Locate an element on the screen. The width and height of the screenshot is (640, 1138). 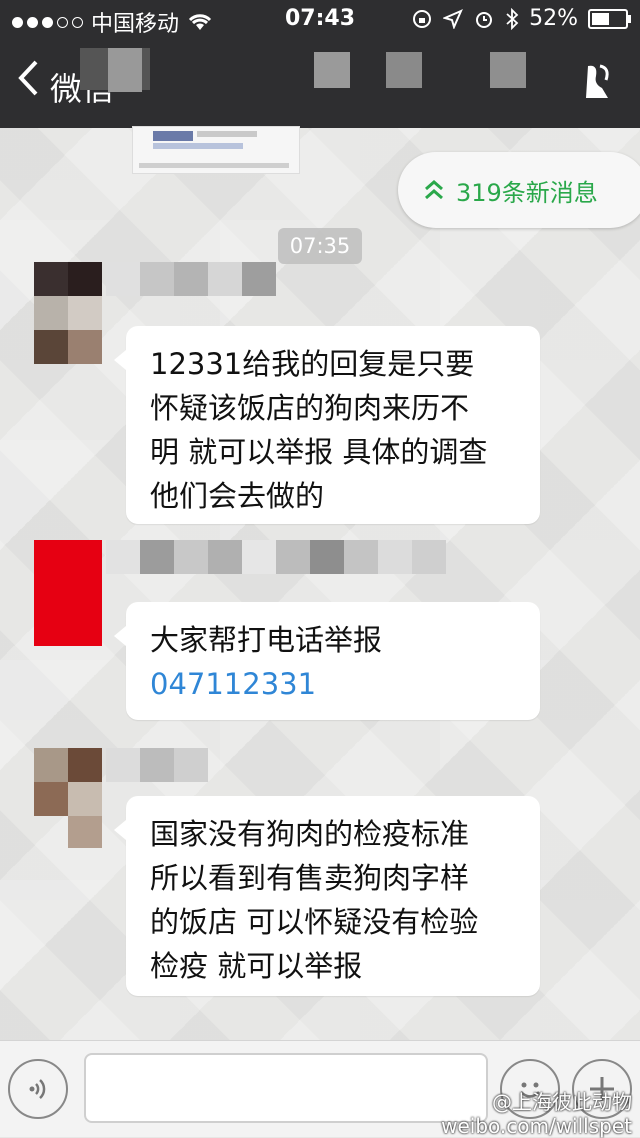
rotation-lock-icon is located at coordinates (422, 18).